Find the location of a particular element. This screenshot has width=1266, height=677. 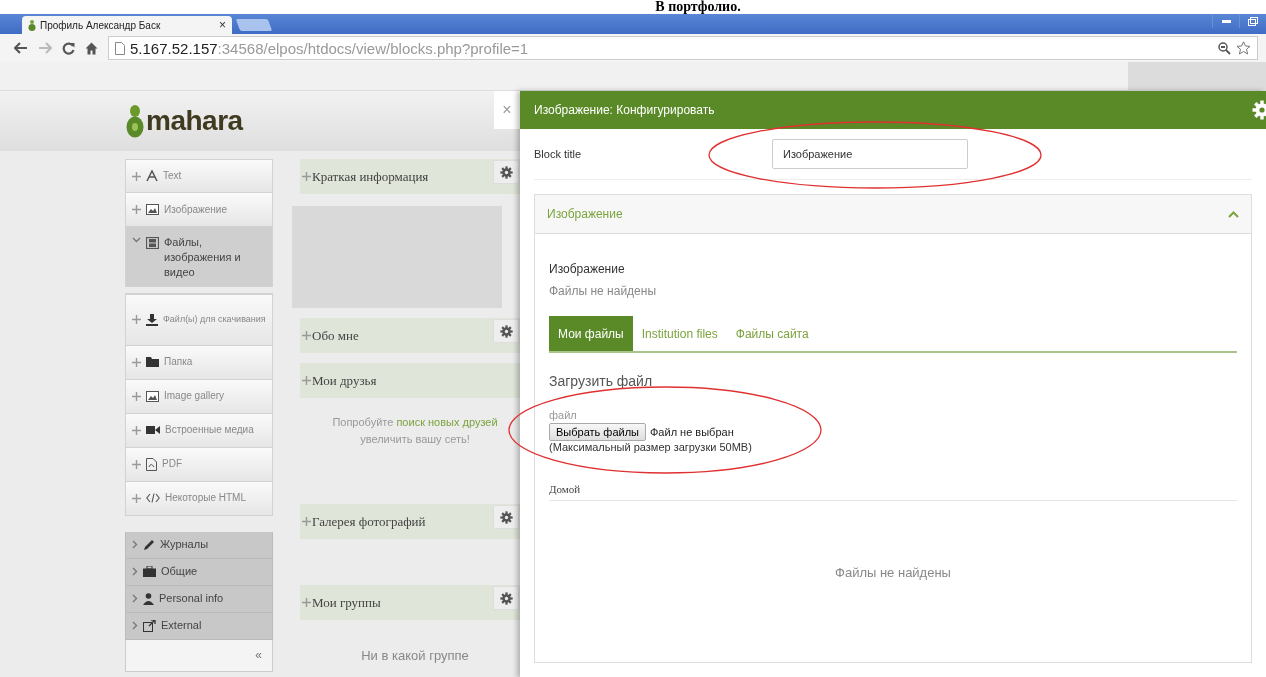

new-tab-button is located at coordinates (254, 25).